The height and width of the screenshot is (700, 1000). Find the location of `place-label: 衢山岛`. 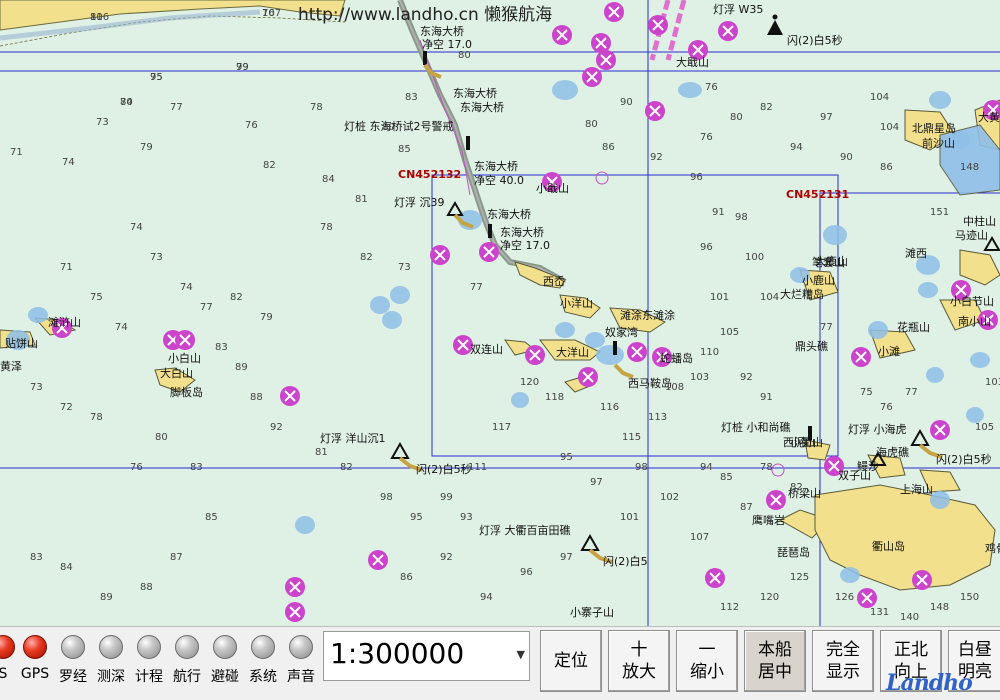

place-label: 衢山岛 is located at coordinates (888, 546).